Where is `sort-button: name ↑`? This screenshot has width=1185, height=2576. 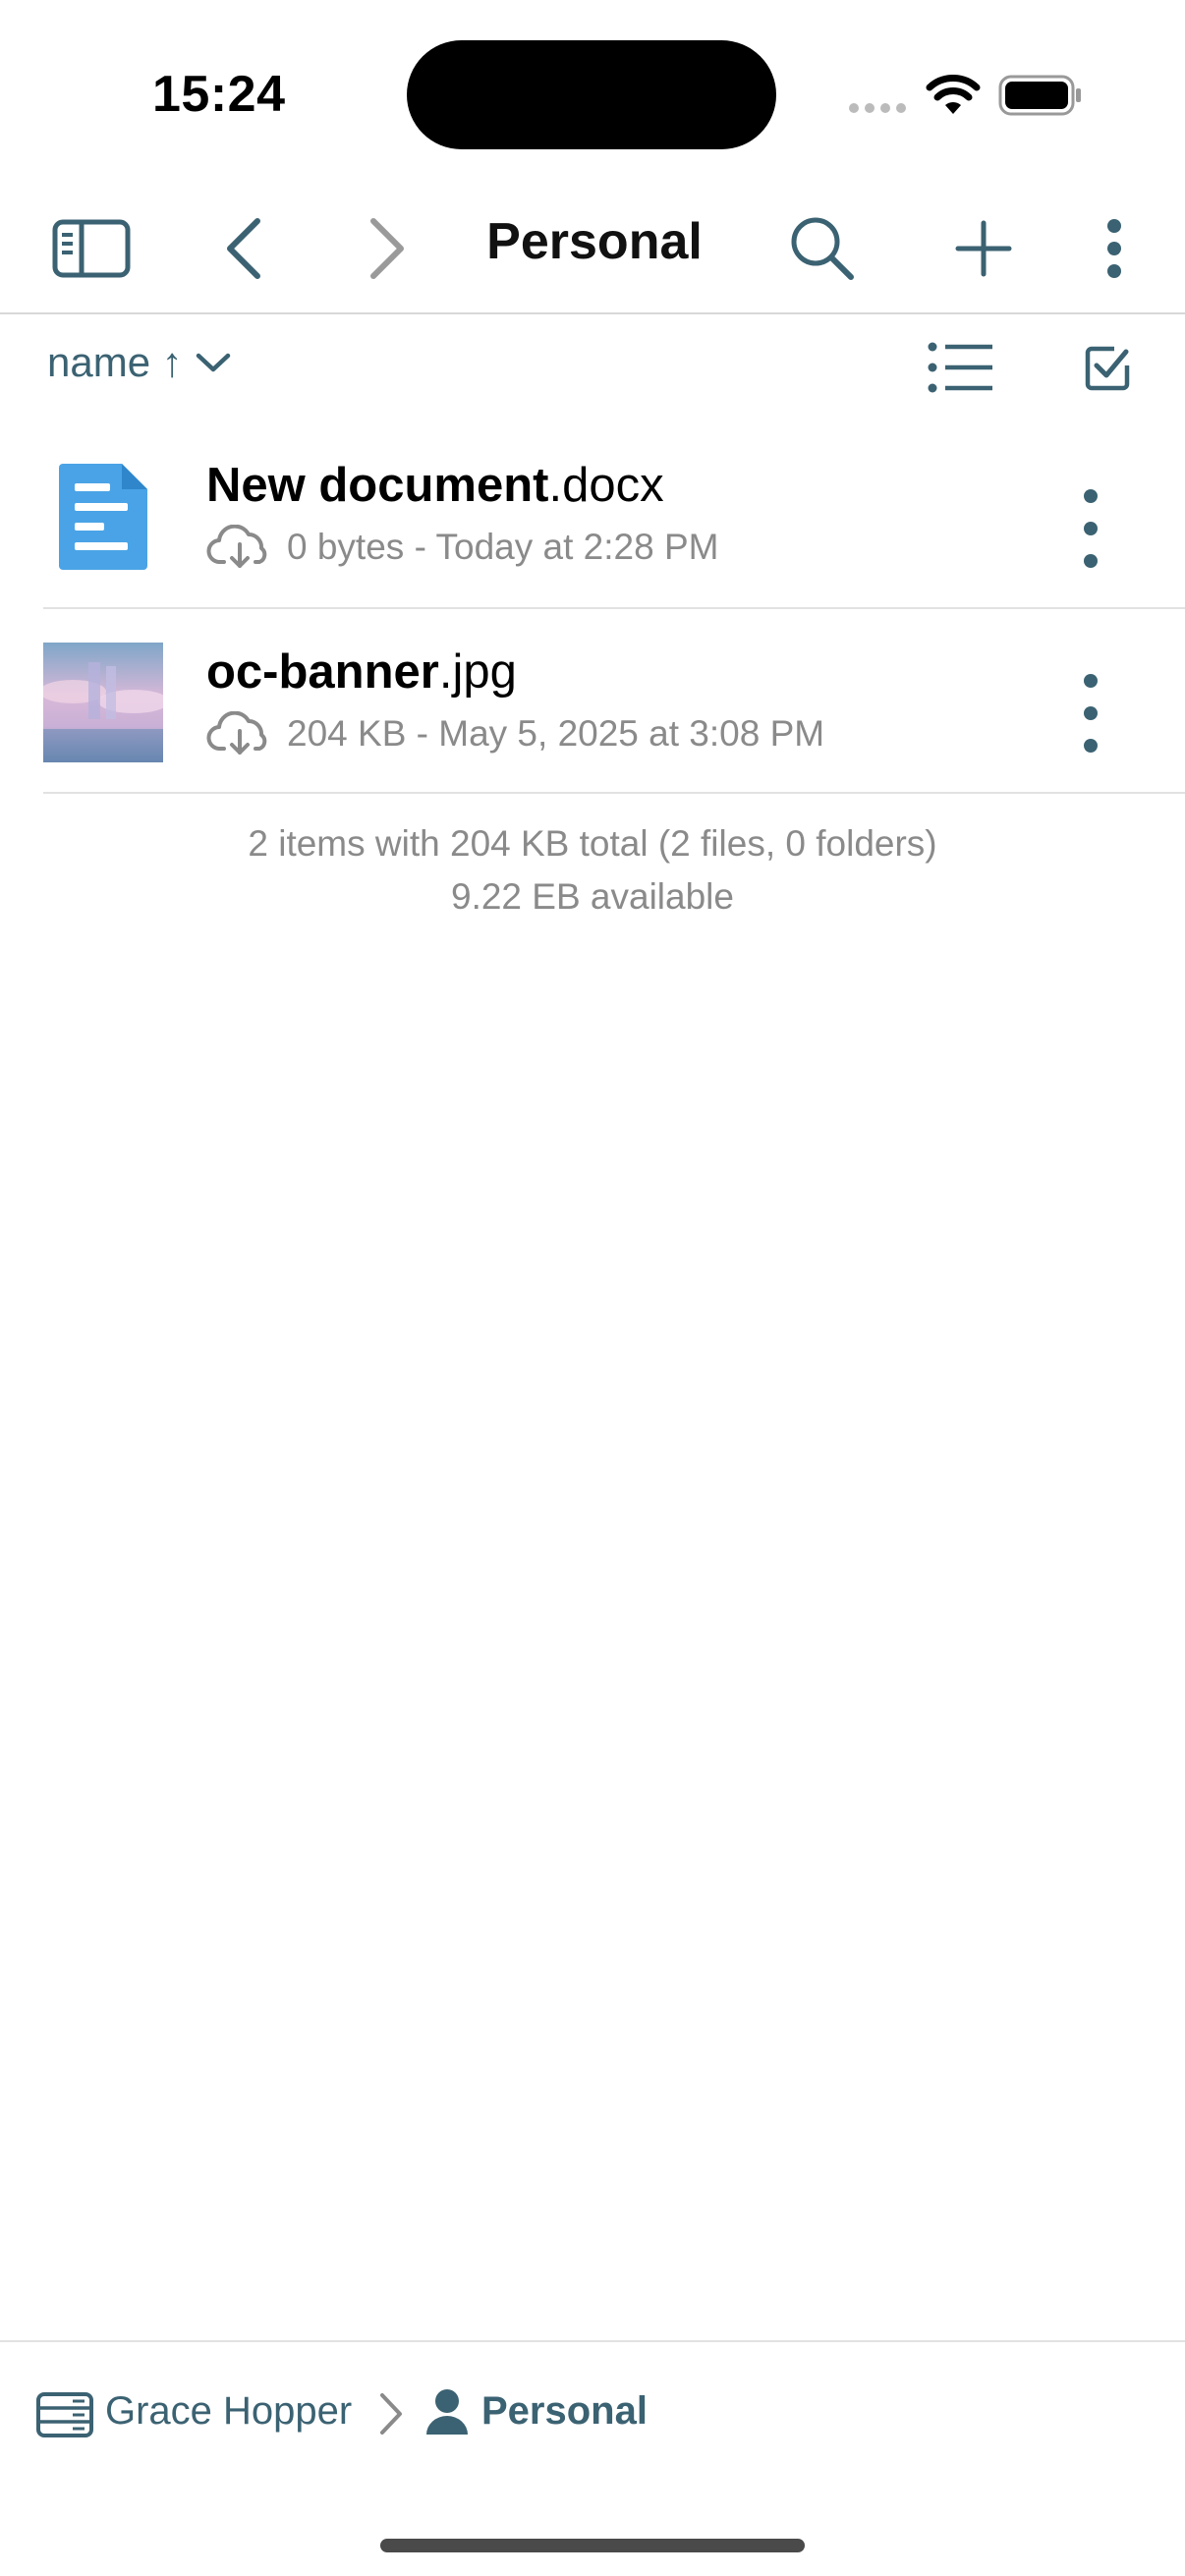
sort-button: name ↑ is located at coordinates (139, 362).